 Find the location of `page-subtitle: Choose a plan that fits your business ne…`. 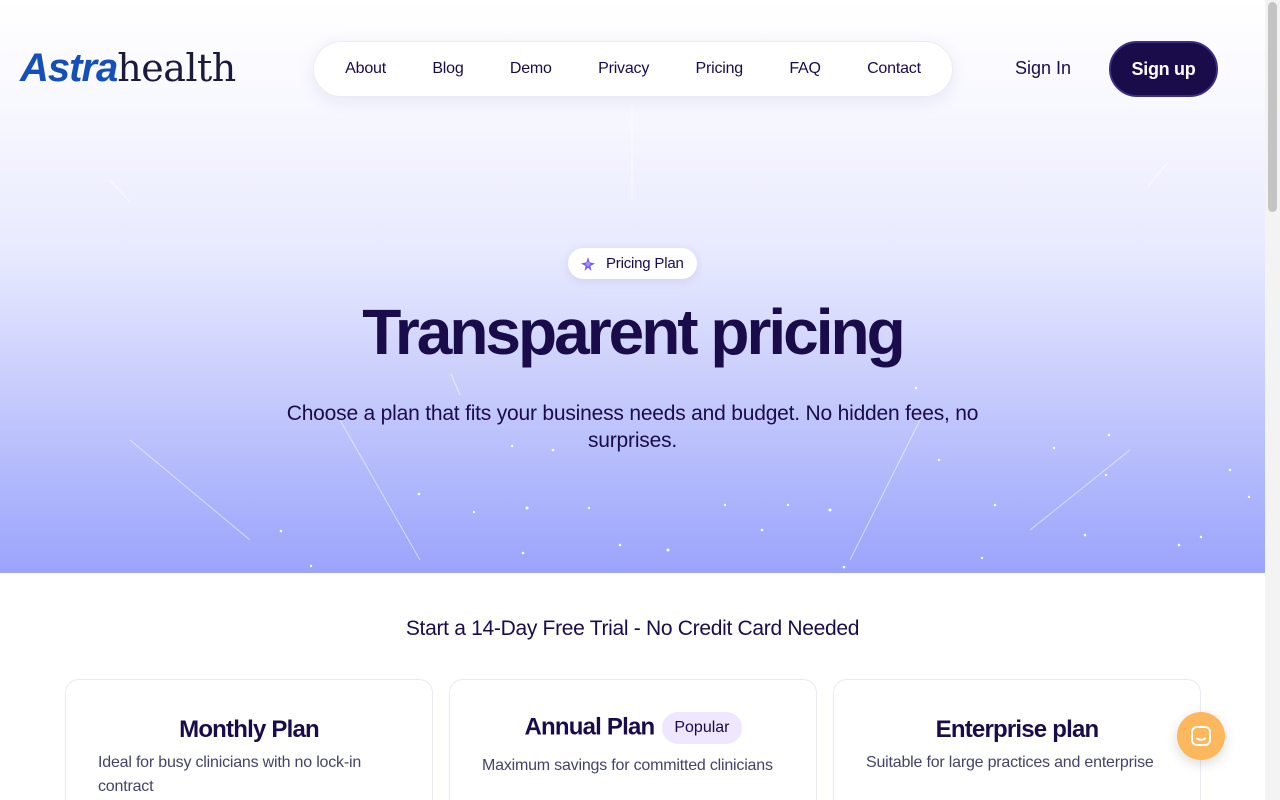

page-subtitle: Choose a plan that fits your business ne… is located at coordinates (632, 427).